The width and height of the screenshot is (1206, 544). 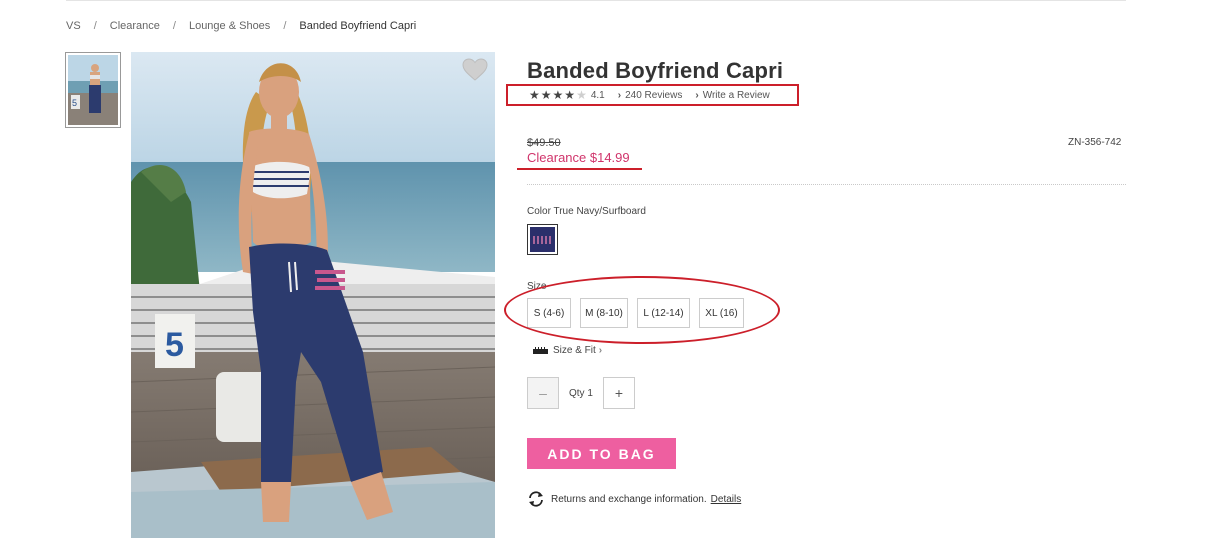 I want to click on exchange-arrows-icon, so click(x=536, y=499).